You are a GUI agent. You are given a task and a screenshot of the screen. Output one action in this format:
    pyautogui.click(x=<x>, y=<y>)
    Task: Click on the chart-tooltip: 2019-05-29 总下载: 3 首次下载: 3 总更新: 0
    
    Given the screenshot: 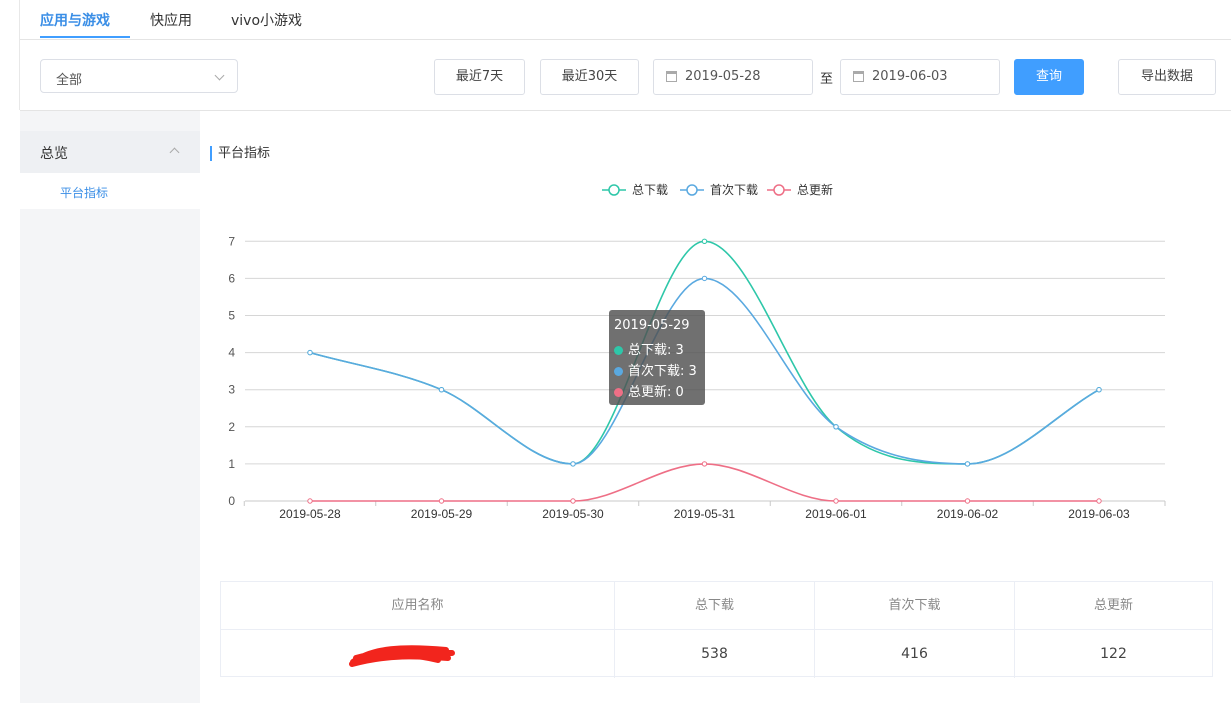 What is the action you would take?
    pyautogui.click(x=657, y=357)
    